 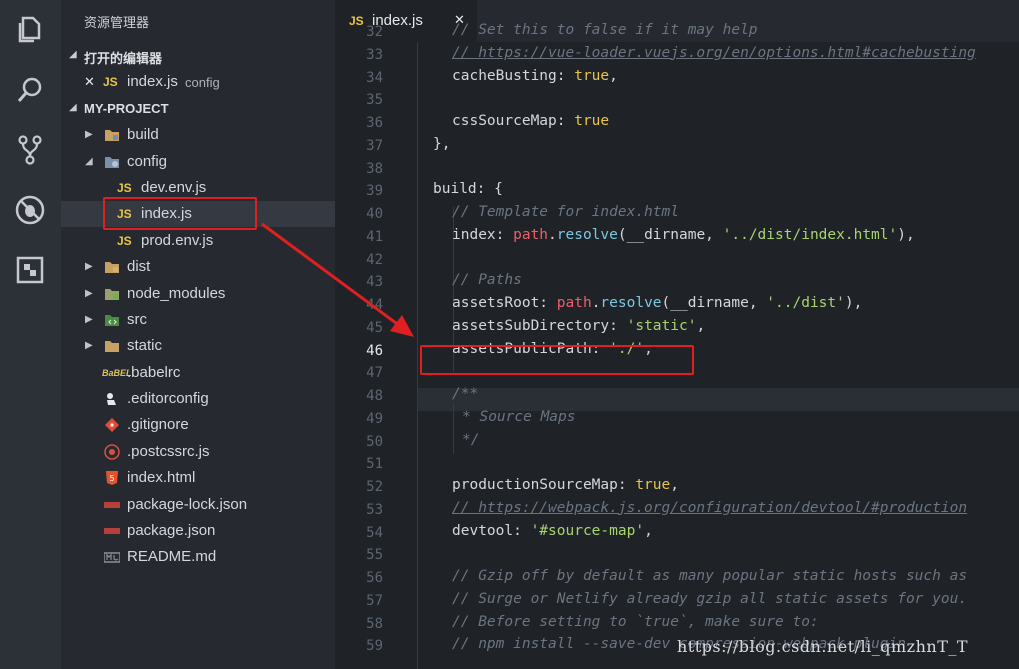 What do you see at coordinates (374, 191) in the screenshot?
I see `line-number: 39` at bounding box center [374, 191].